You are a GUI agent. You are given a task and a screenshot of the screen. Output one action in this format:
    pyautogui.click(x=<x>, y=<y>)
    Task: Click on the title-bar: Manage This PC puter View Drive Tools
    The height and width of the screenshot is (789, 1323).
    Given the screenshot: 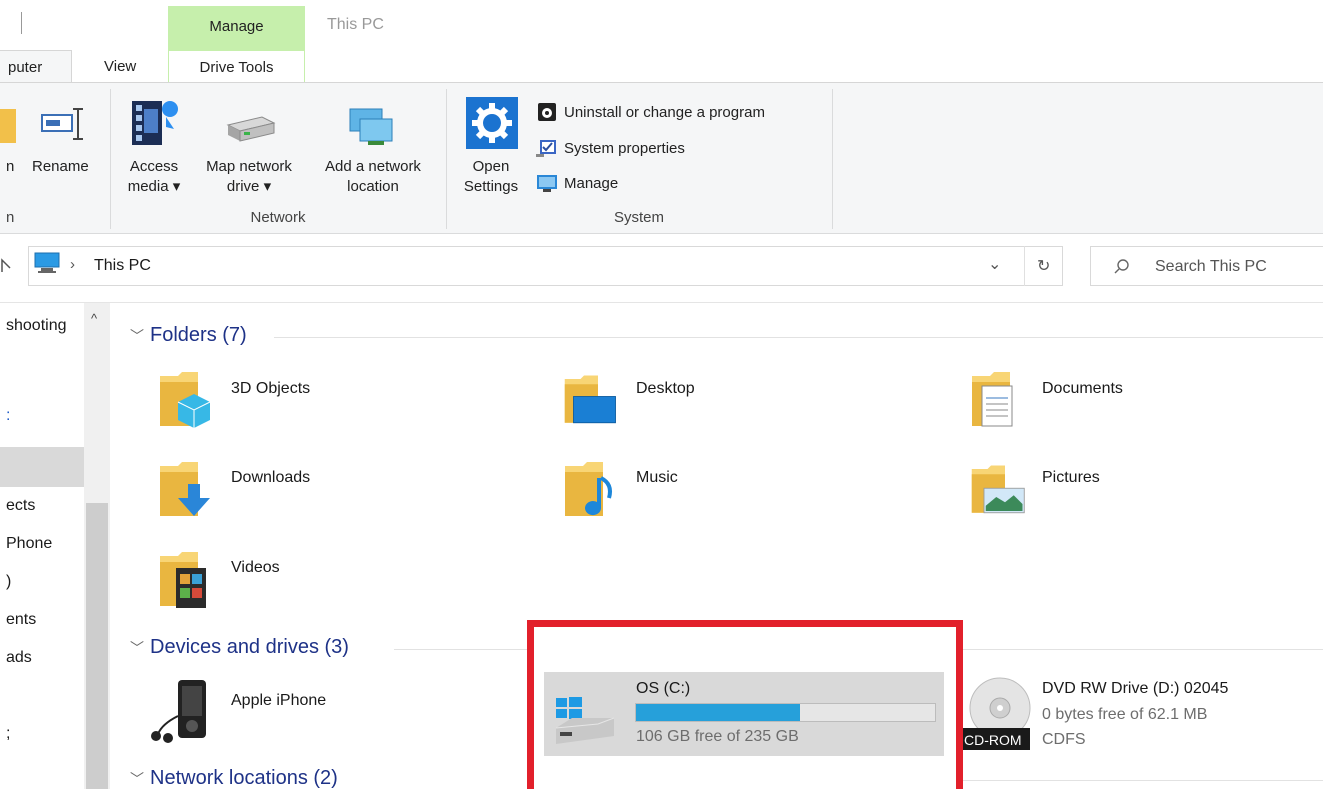 What is the action you would take?
    pyautogui.click(x=661, y=41)
    